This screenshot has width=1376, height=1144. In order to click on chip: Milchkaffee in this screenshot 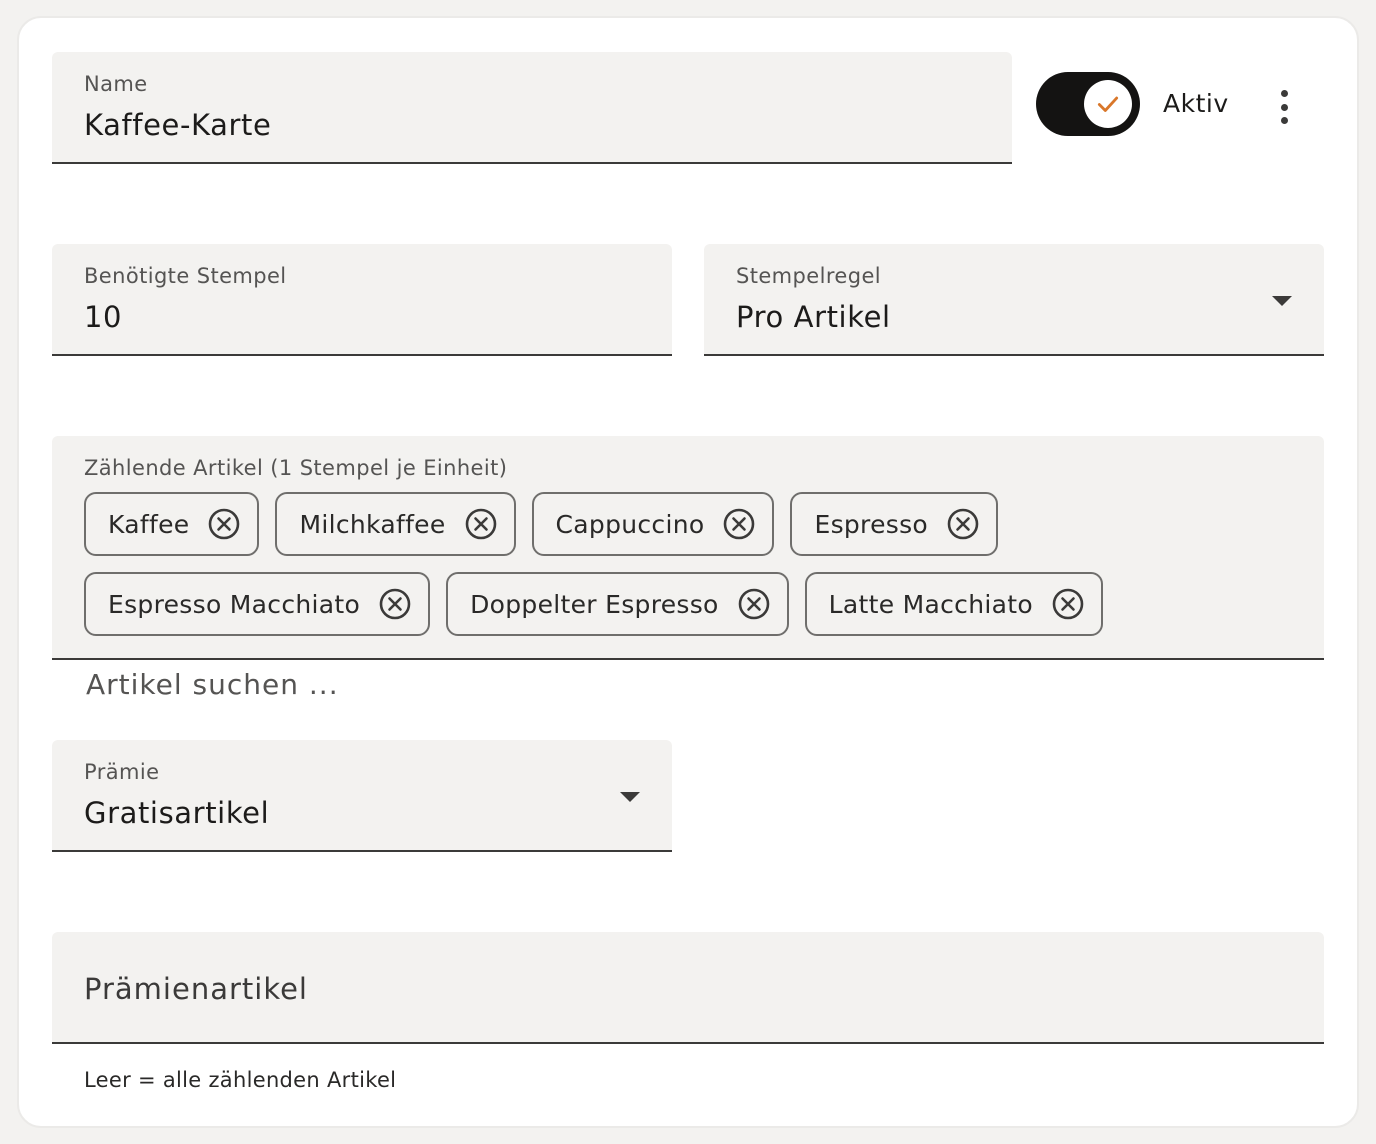, I will do `click(395, 524)`.